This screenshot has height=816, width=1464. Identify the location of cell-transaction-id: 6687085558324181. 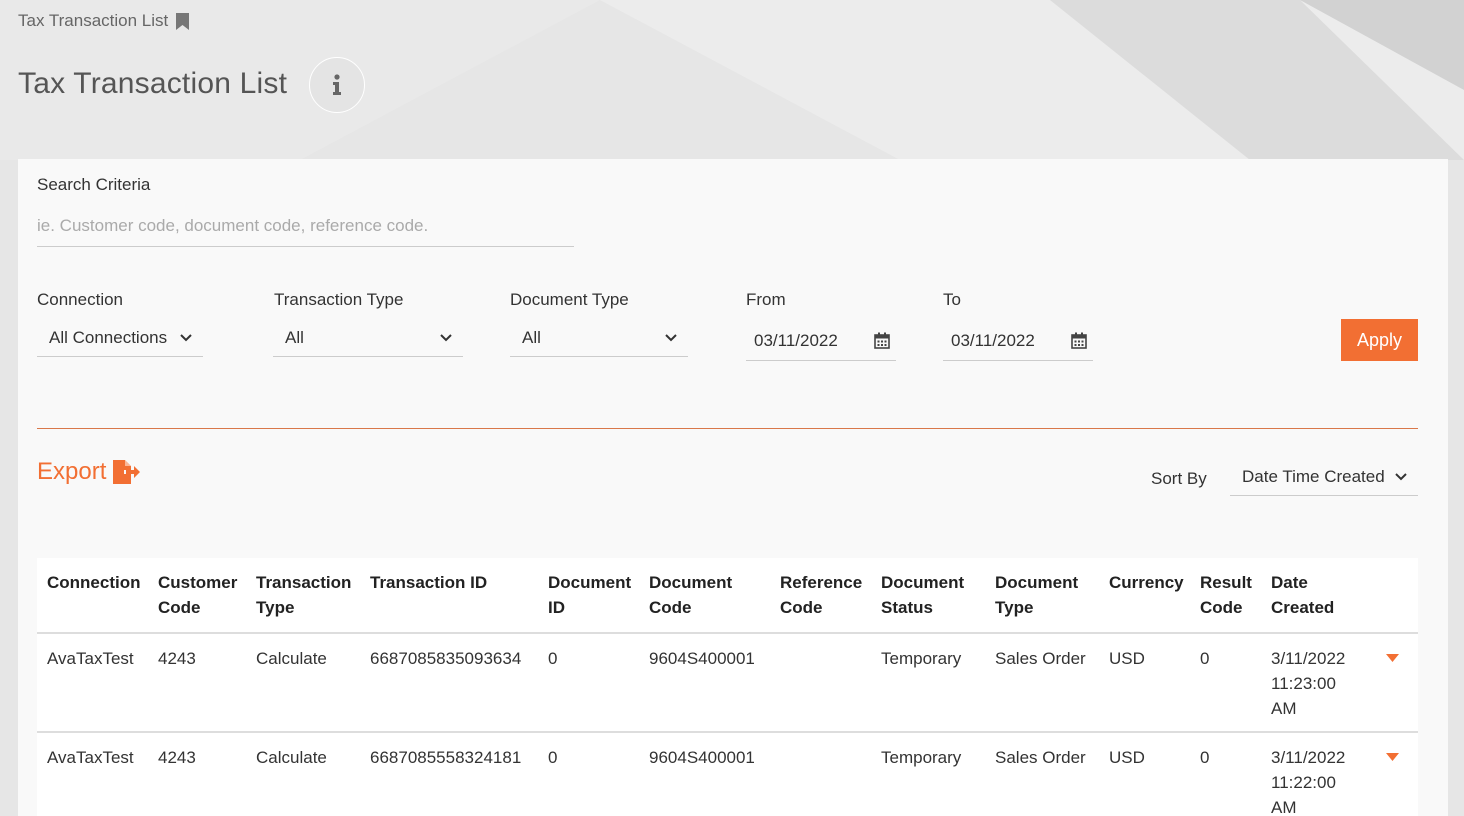
(449, 774).